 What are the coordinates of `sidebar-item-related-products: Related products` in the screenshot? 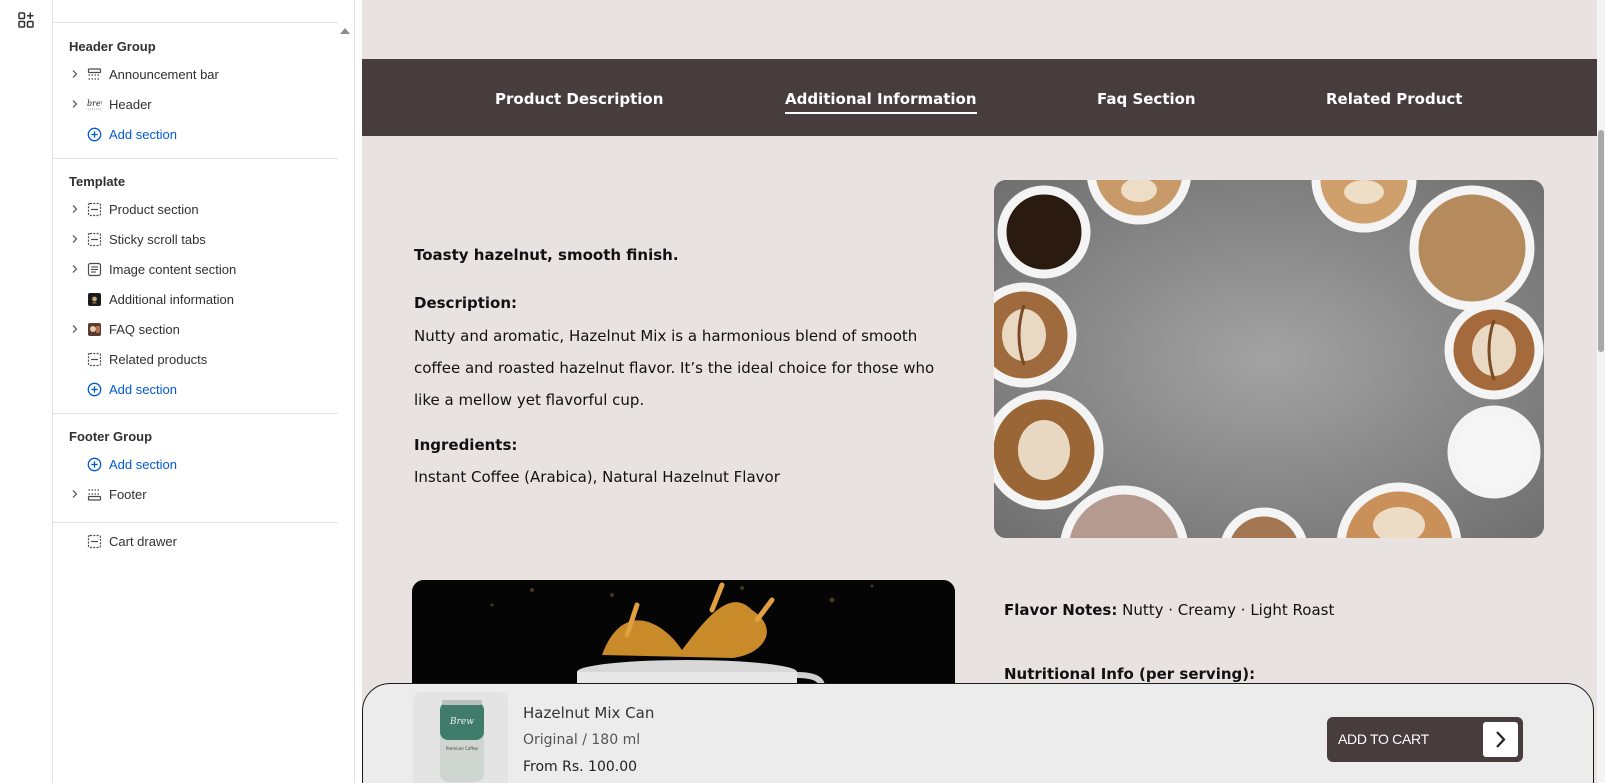 It's located at (195, 359).